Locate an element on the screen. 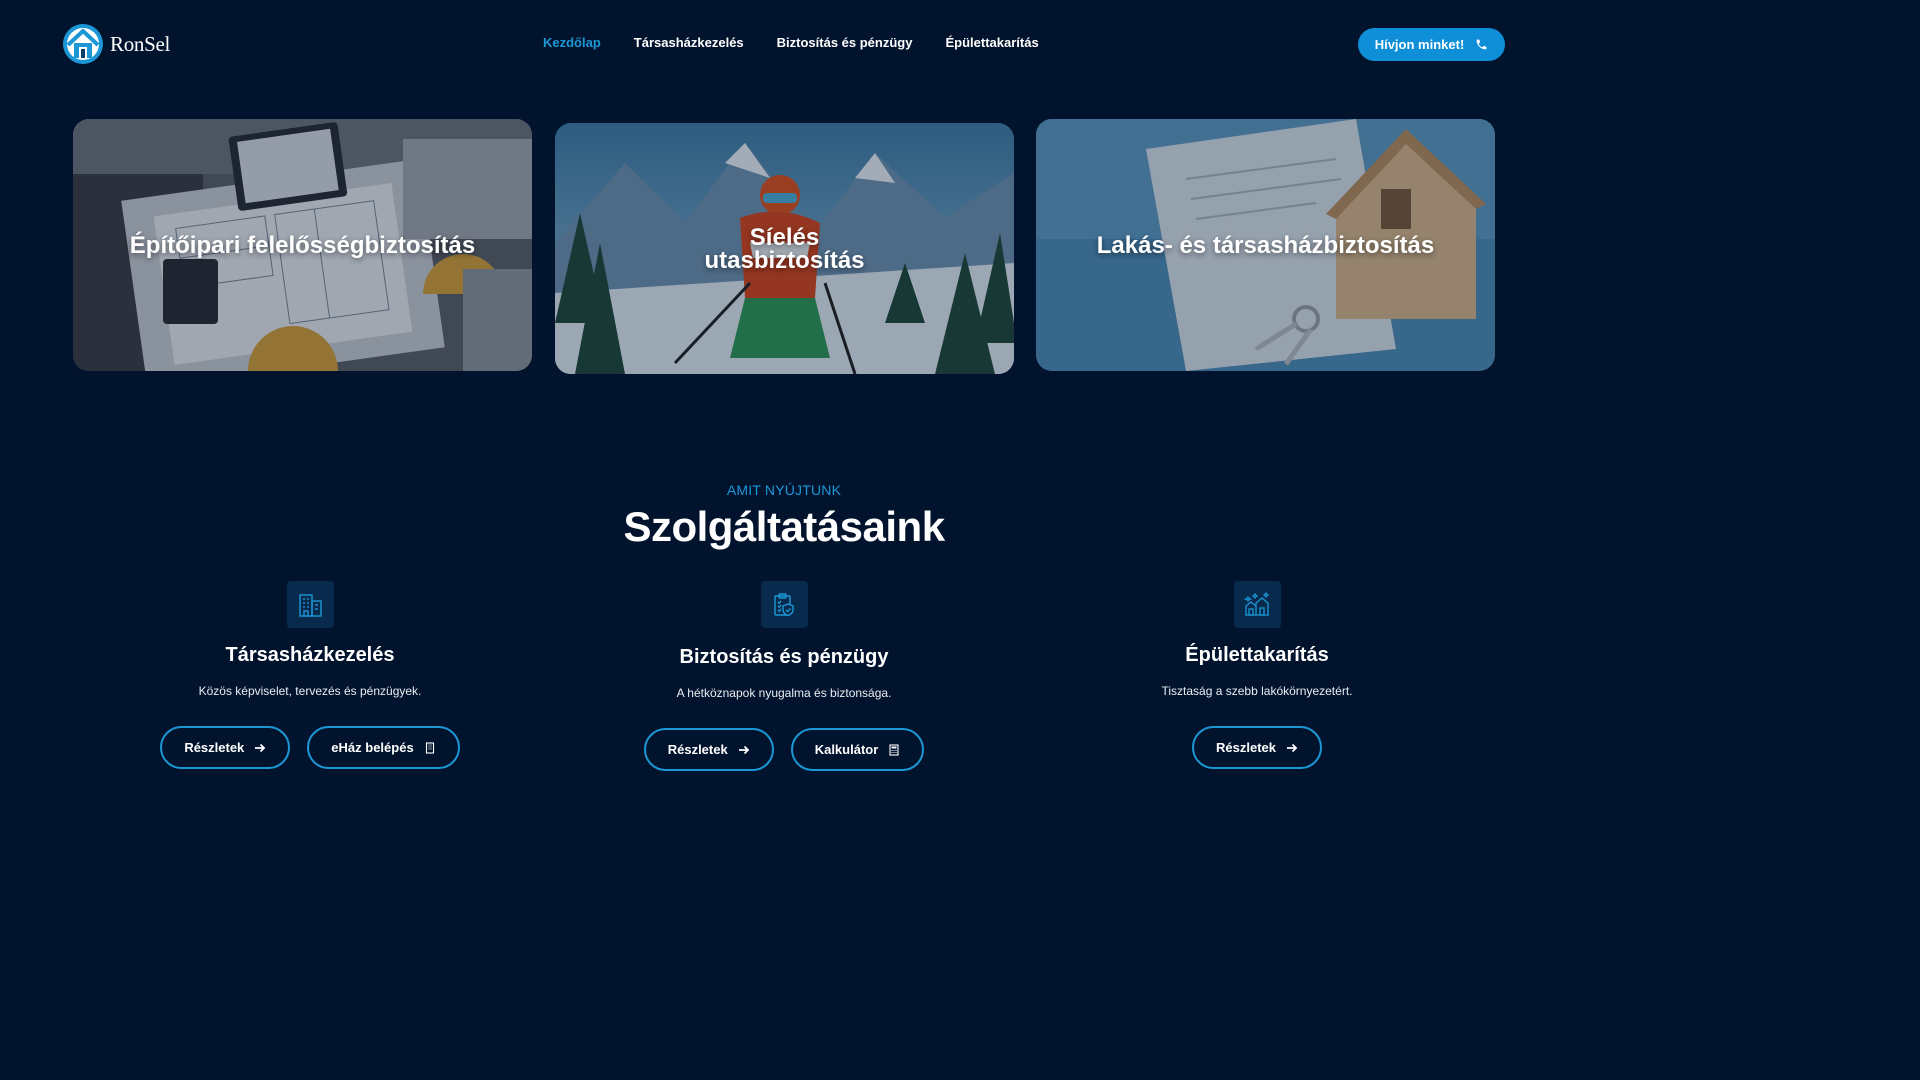 The width and height of the screenshot is (1920, 1080). house-logo-icon is located at coordinates (83, 44).